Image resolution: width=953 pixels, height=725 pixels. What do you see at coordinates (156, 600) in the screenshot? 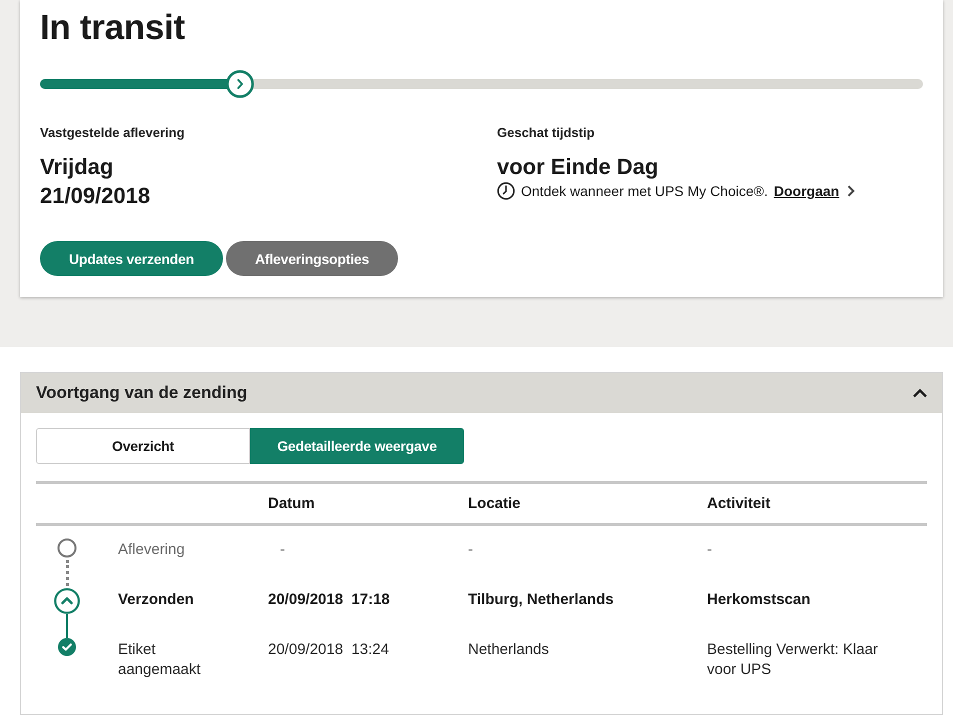
I see `status-cell-text: Verzonden` at bounding box center [156, 600].